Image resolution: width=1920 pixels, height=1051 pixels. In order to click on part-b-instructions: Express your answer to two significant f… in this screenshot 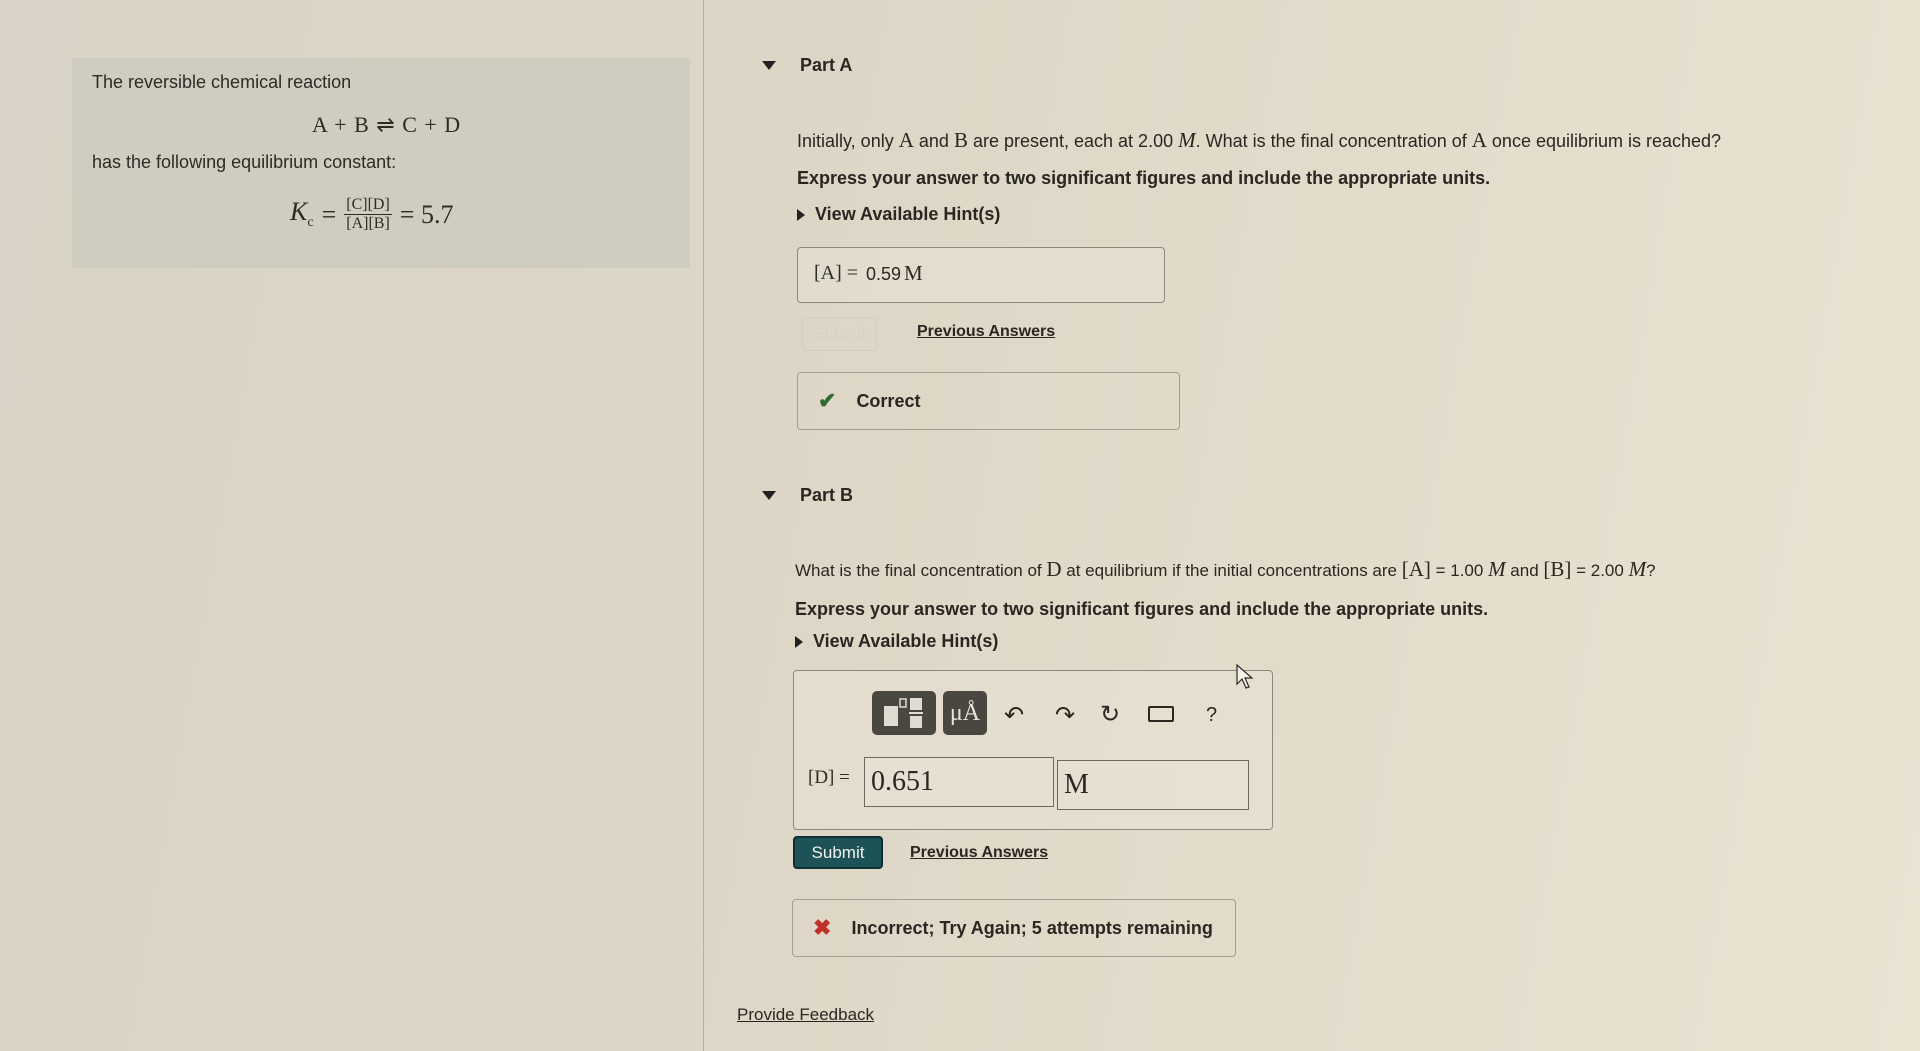, I will do `click(1142, 609)`.